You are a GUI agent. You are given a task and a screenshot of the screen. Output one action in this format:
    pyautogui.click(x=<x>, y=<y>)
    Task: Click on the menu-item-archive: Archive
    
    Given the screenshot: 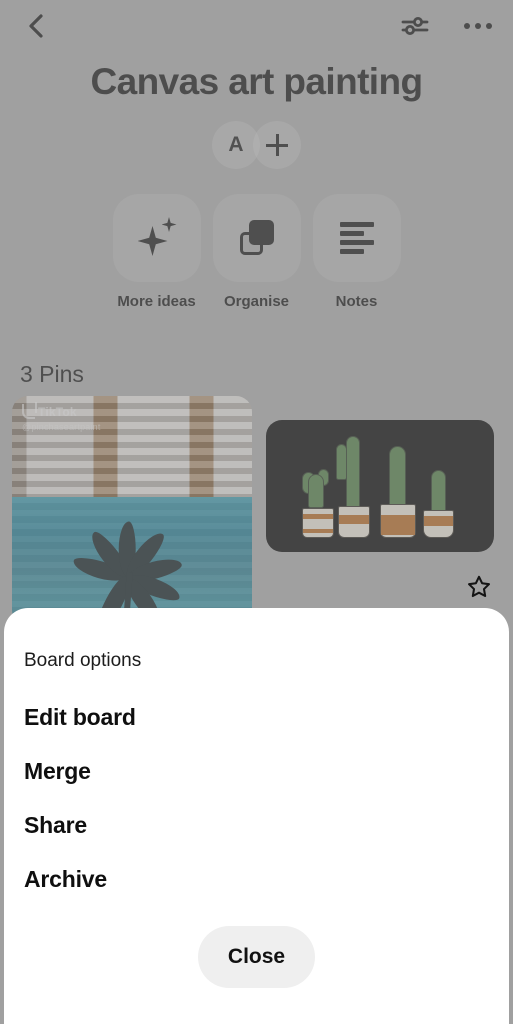 What is the action you would take?
    pyautogui.click(x=256, y=879)
    